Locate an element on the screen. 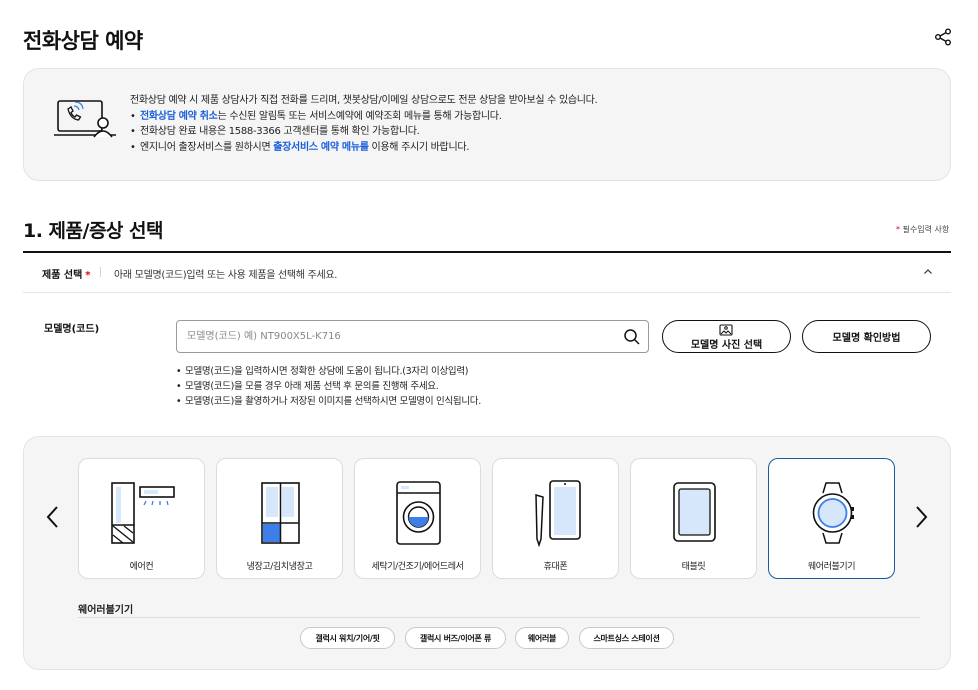  subcategory-title: 웨어러블기기 is located at coordinates (106, 610).